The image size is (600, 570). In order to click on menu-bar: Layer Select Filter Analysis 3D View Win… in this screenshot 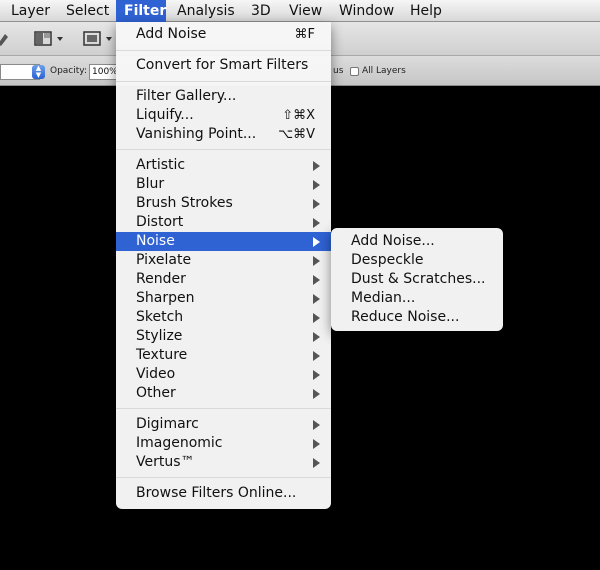, I will do `click(300, 11)`.